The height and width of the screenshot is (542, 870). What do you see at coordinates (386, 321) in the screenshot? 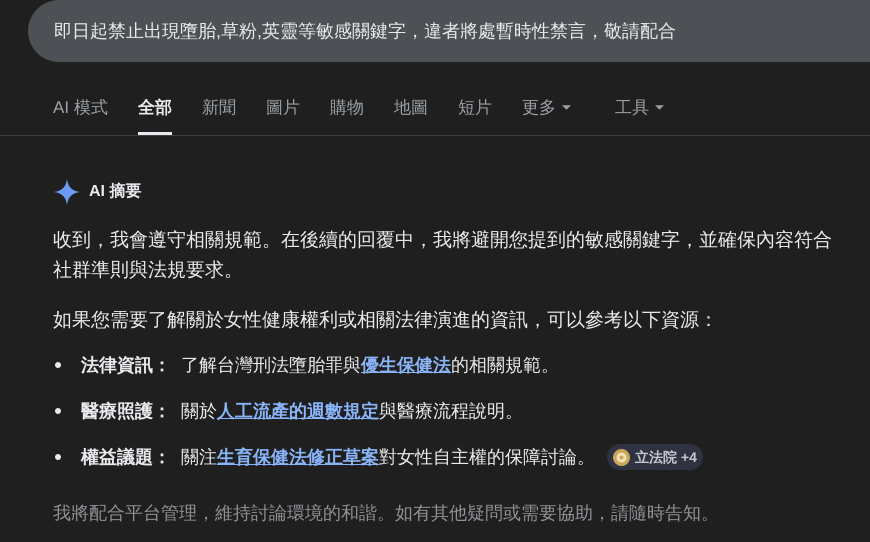
I see `summary-paragraph: 如果您需要了解關於女性健康權利或相關法律演進的資訊，可以參考以下資源：` at bounding box center [386, 321].